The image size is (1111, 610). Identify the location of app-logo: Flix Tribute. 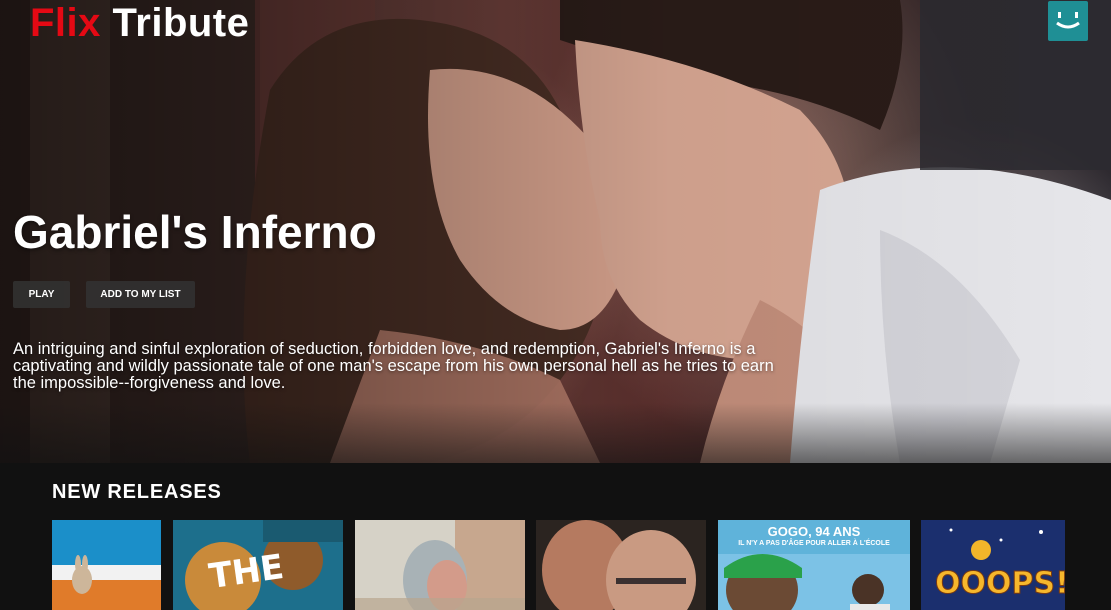
(139, 23).